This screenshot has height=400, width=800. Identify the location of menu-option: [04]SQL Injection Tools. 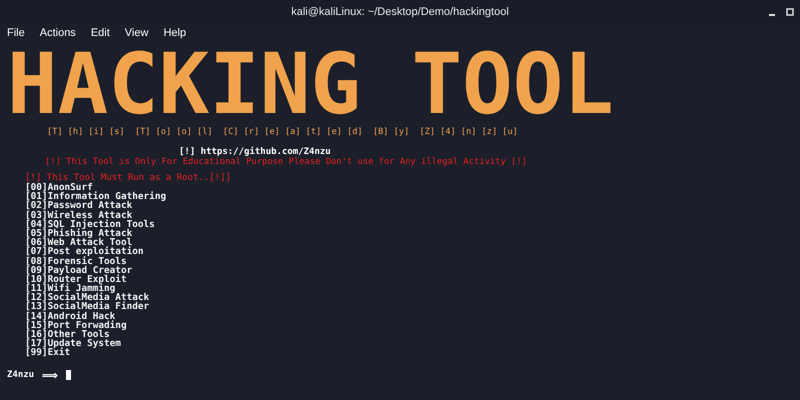
(412, 224).